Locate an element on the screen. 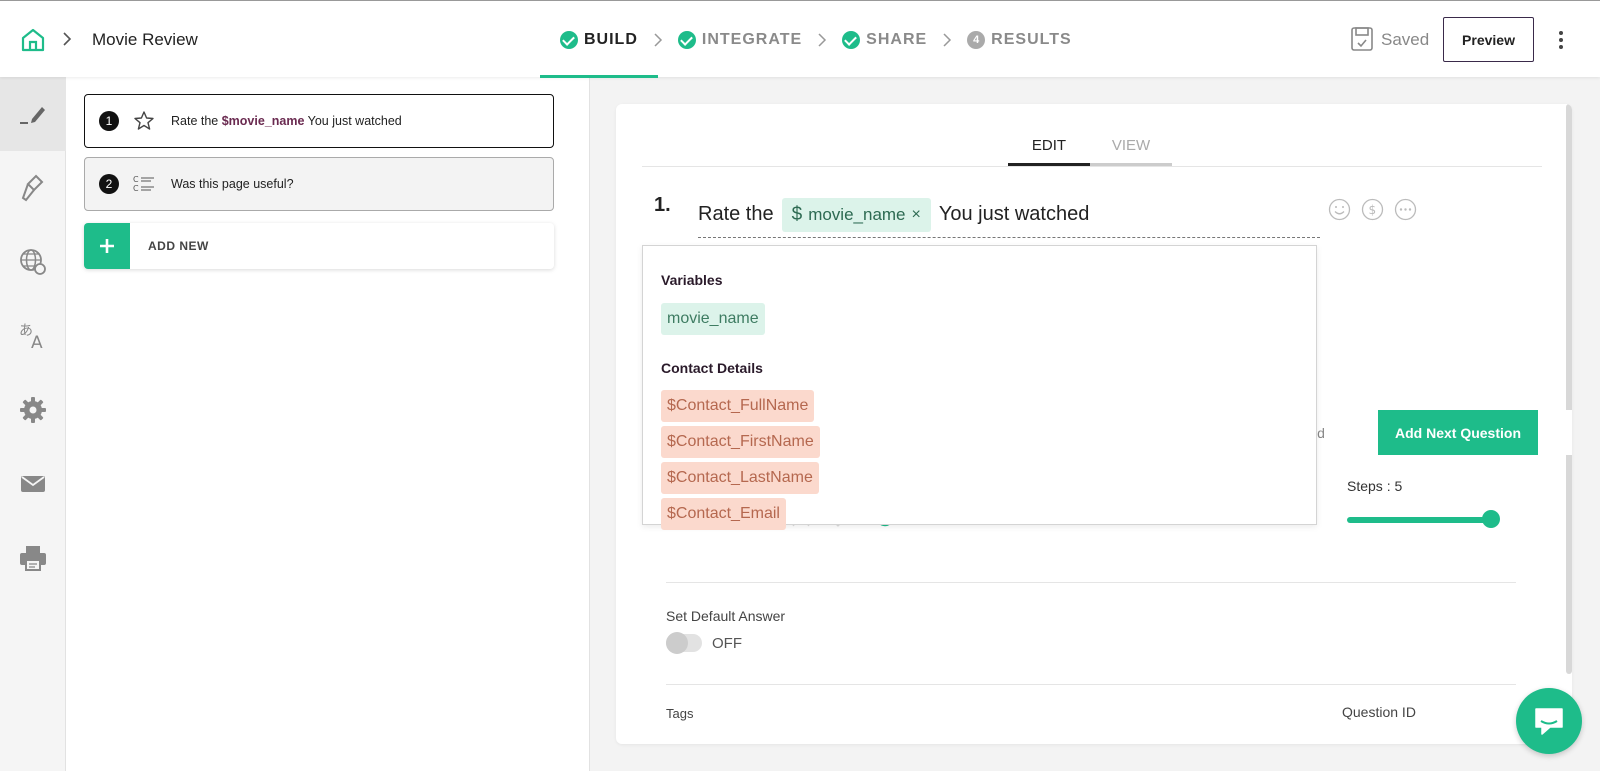 Image resolution: width=1600 pixels, height=771 pixels. question-number: 1 is located at coordinates (109, 121).